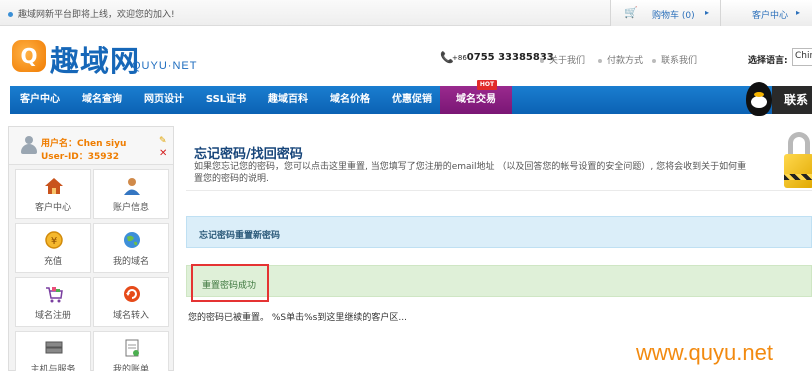 Image resolution: width=812 pixels, height=371 pixels. Describe the element at coordinates (802, 57) in the screenshot. I see `language-select: Chin` at that location.